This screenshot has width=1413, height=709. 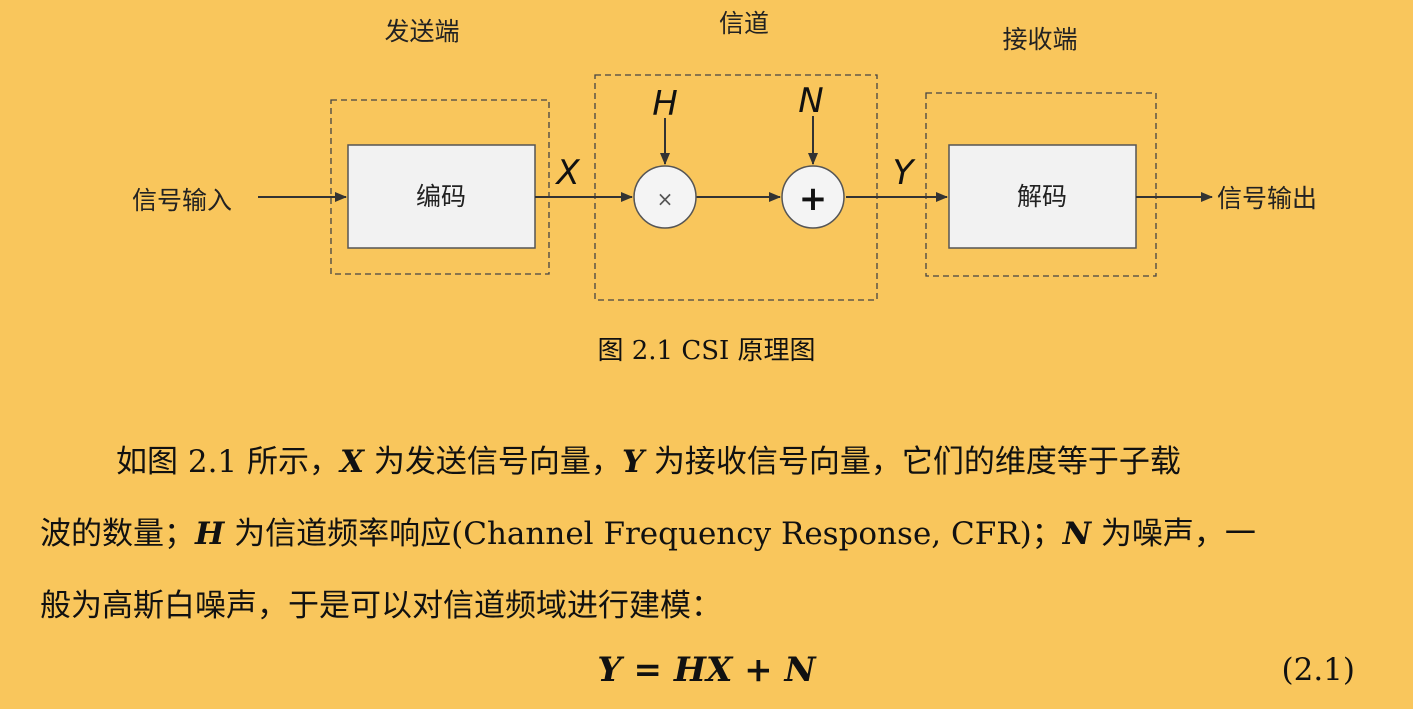 What do you see at coordinates (493, 462) in the screenshot?
I see `text-segment: 为发送信号向量，` at bounding box center [493, 462].